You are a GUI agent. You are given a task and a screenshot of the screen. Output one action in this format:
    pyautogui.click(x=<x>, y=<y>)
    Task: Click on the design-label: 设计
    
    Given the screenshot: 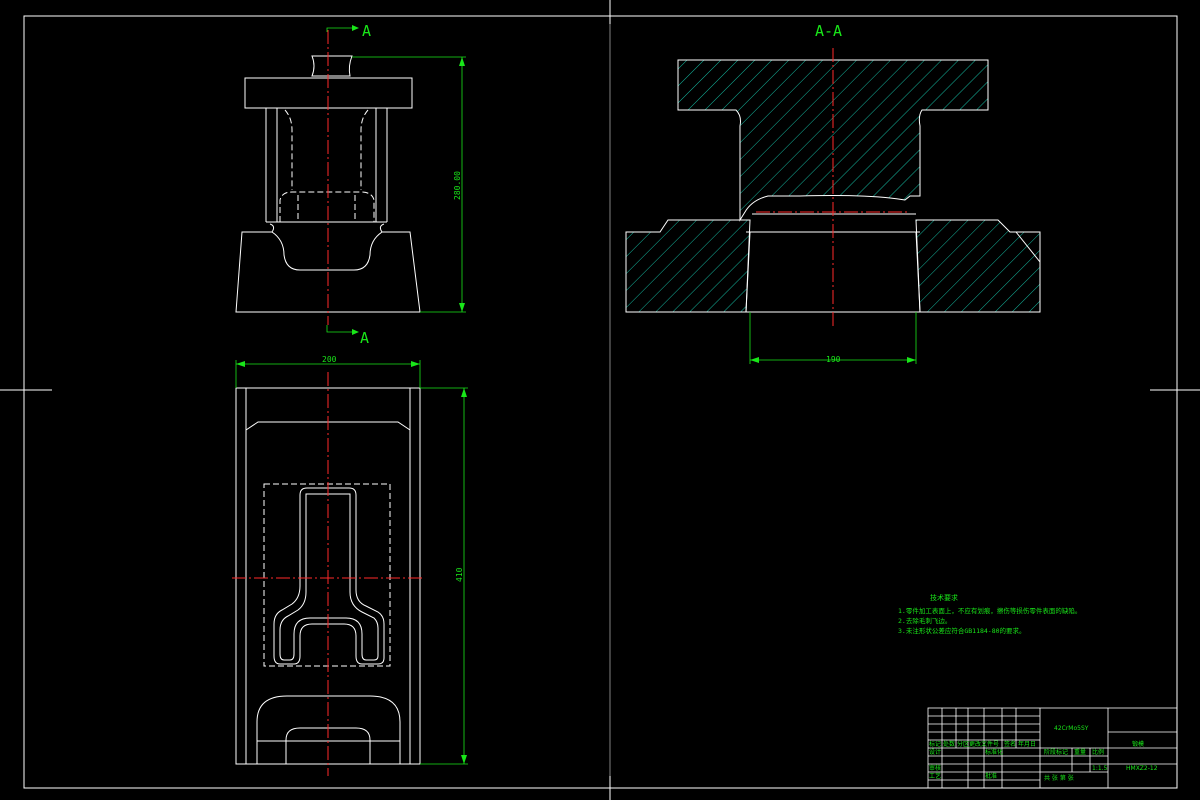 What is the action you would take?
    pyautogui.click(x=935, y=752)
    